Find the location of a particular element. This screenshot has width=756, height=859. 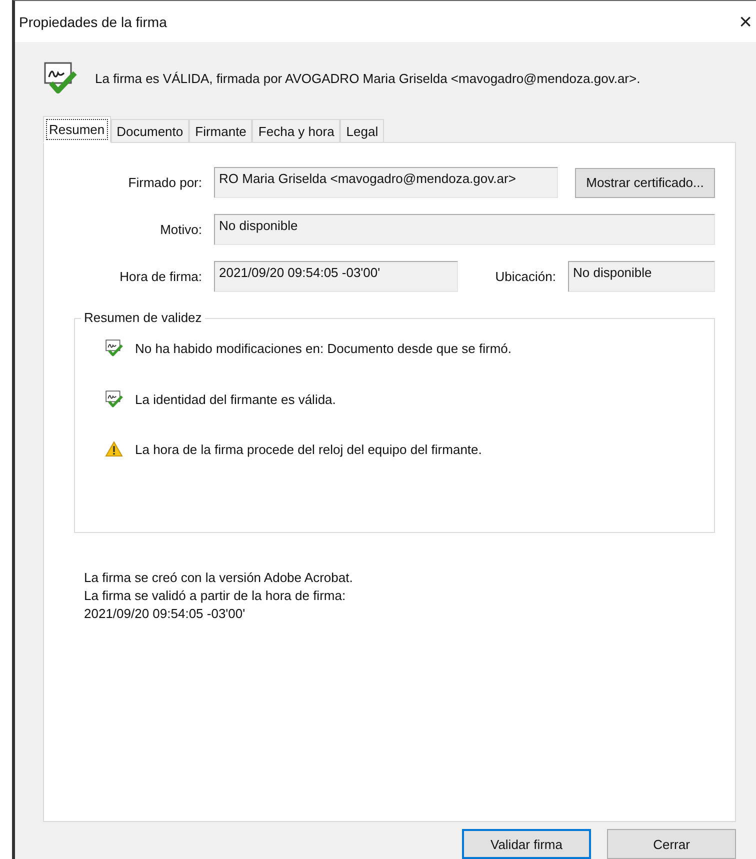

tab: Documento is located at coordinates (150, 131).